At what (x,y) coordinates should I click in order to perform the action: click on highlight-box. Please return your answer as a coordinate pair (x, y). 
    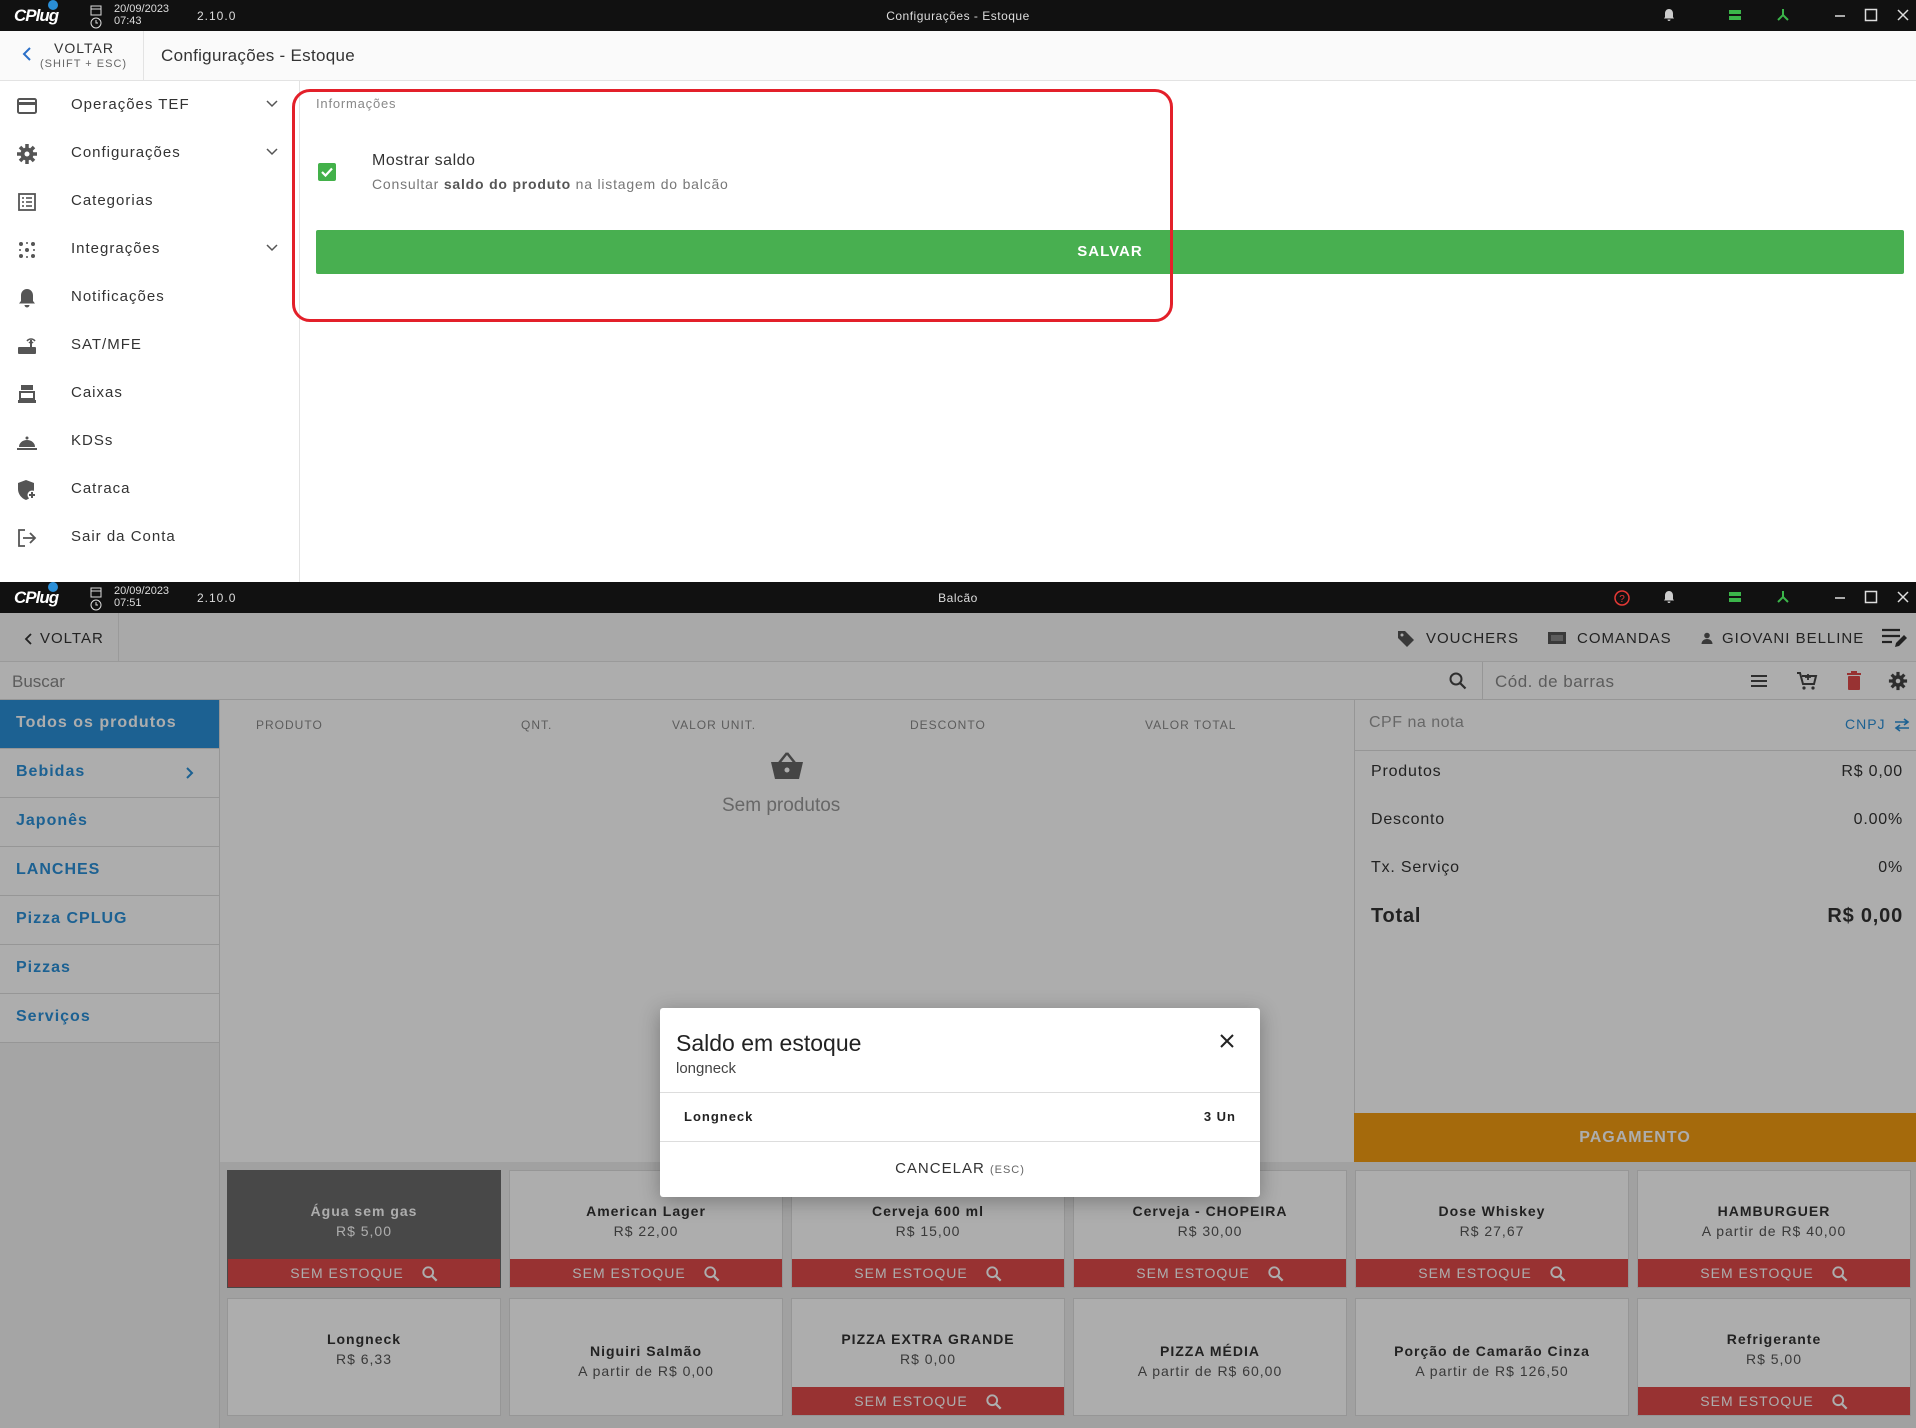
    Looking at the image, I should click on (732, 205).